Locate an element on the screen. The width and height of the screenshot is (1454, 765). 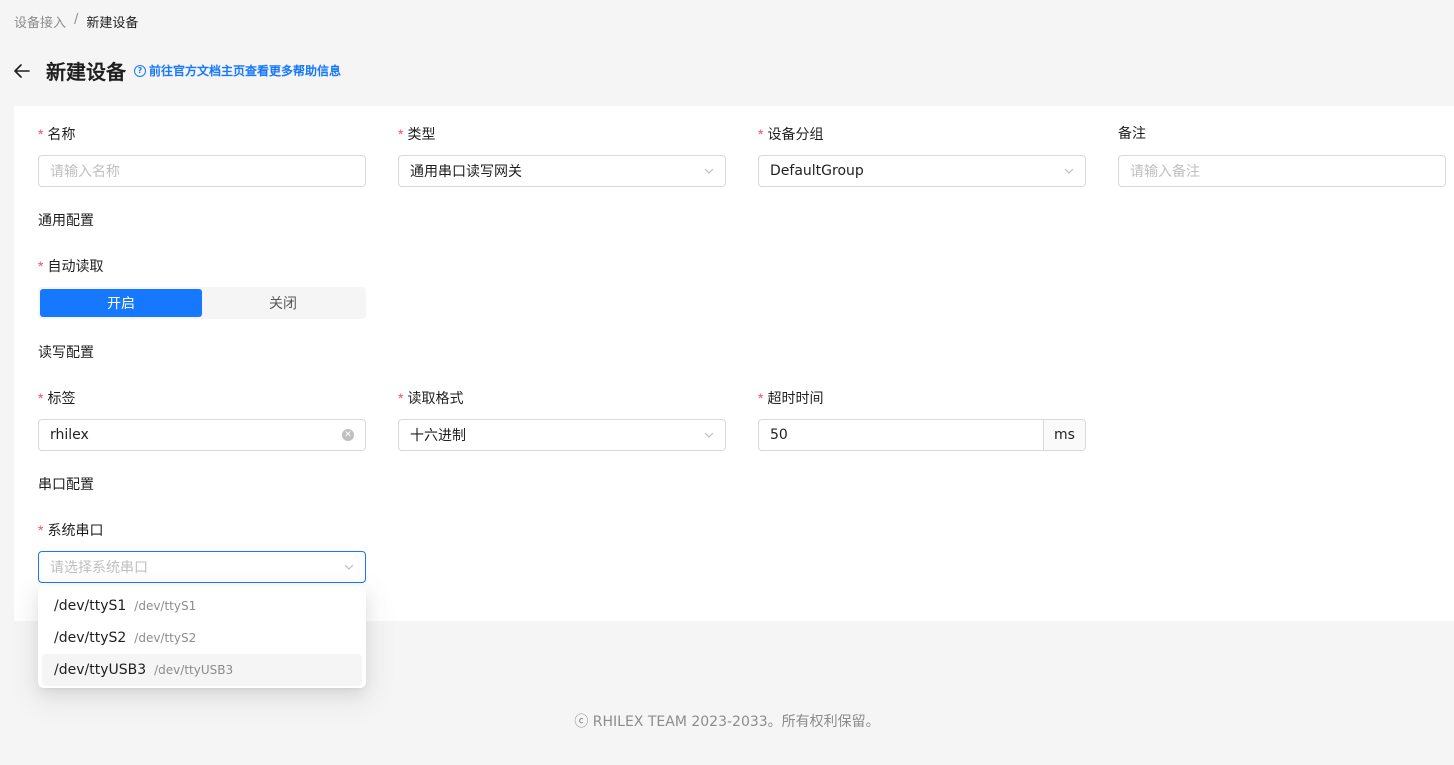
auto-read-segmented: 开启 关闭 is located at coordinates (202, 303).